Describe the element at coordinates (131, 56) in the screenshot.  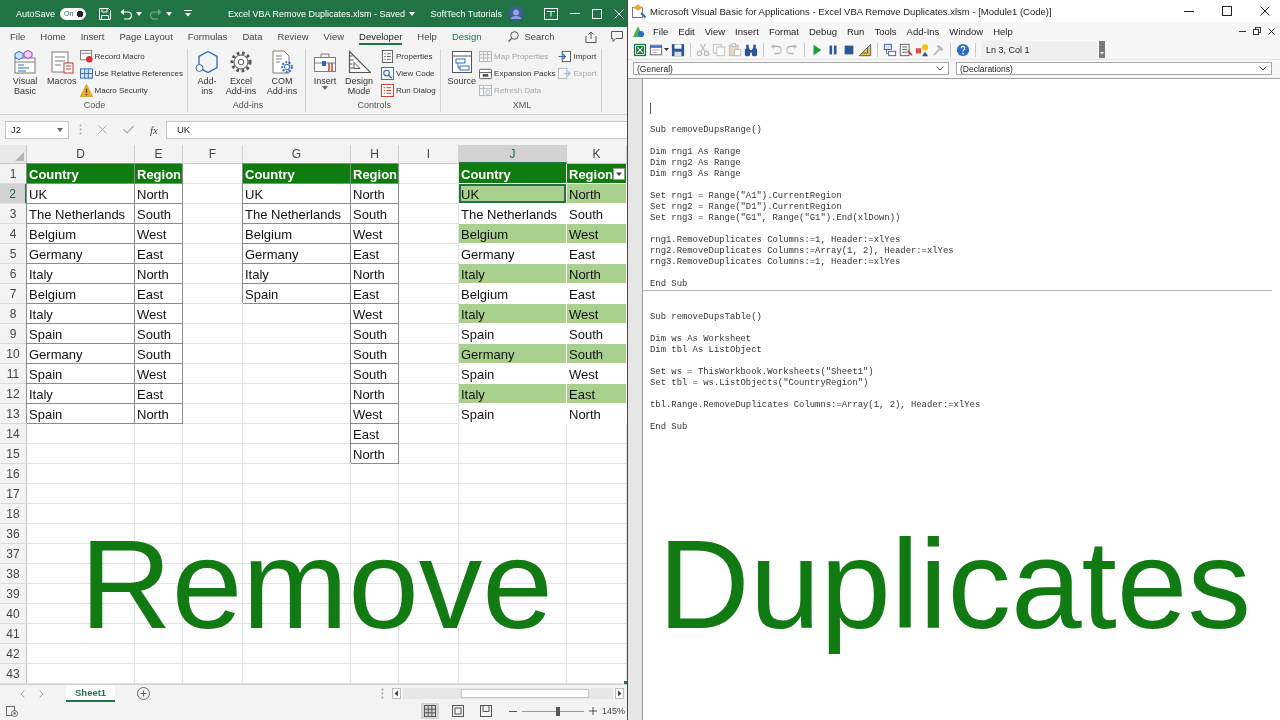
I see `ribbon-button: Record Macro` at that location.